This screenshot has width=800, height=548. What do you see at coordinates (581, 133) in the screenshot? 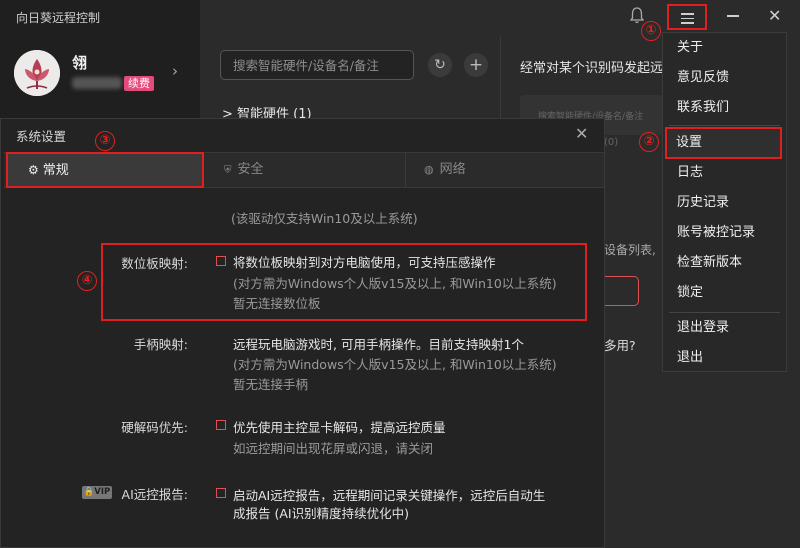
I see `close-icon: ✕` at bounding box center [581, 133].